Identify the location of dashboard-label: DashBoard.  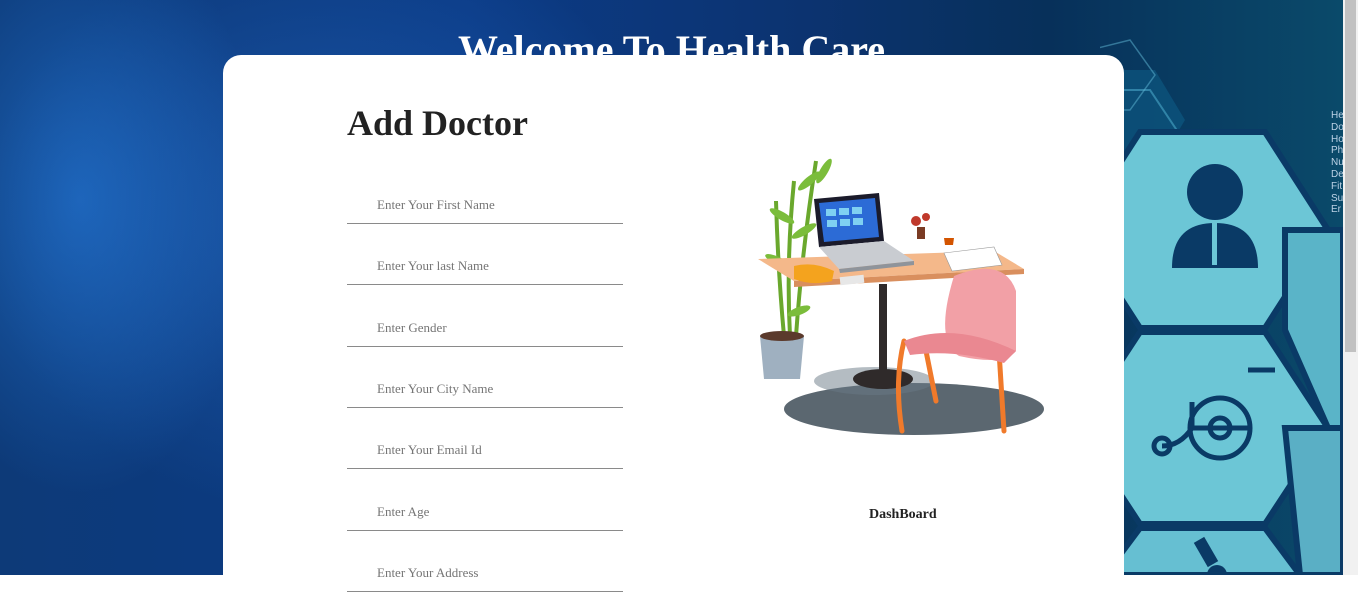
(903, 514).